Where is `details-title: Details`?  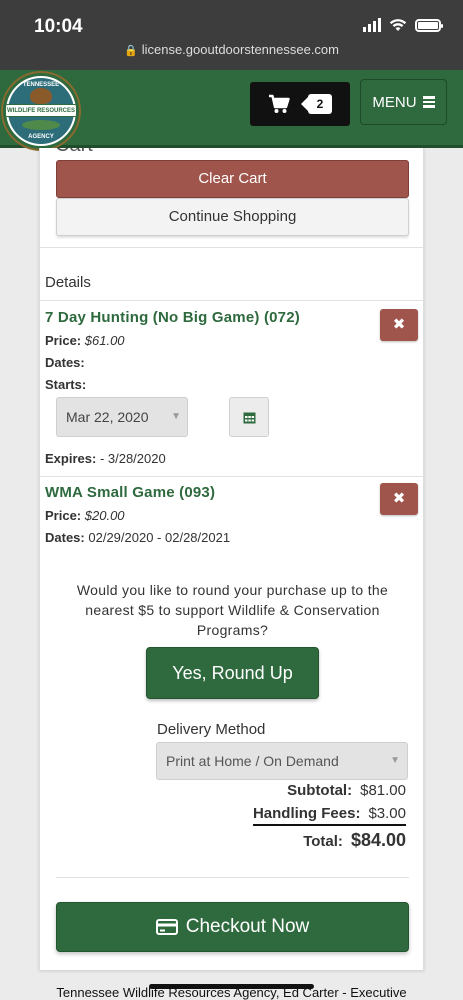
details-title: Details is located at coordinates (68, 282).